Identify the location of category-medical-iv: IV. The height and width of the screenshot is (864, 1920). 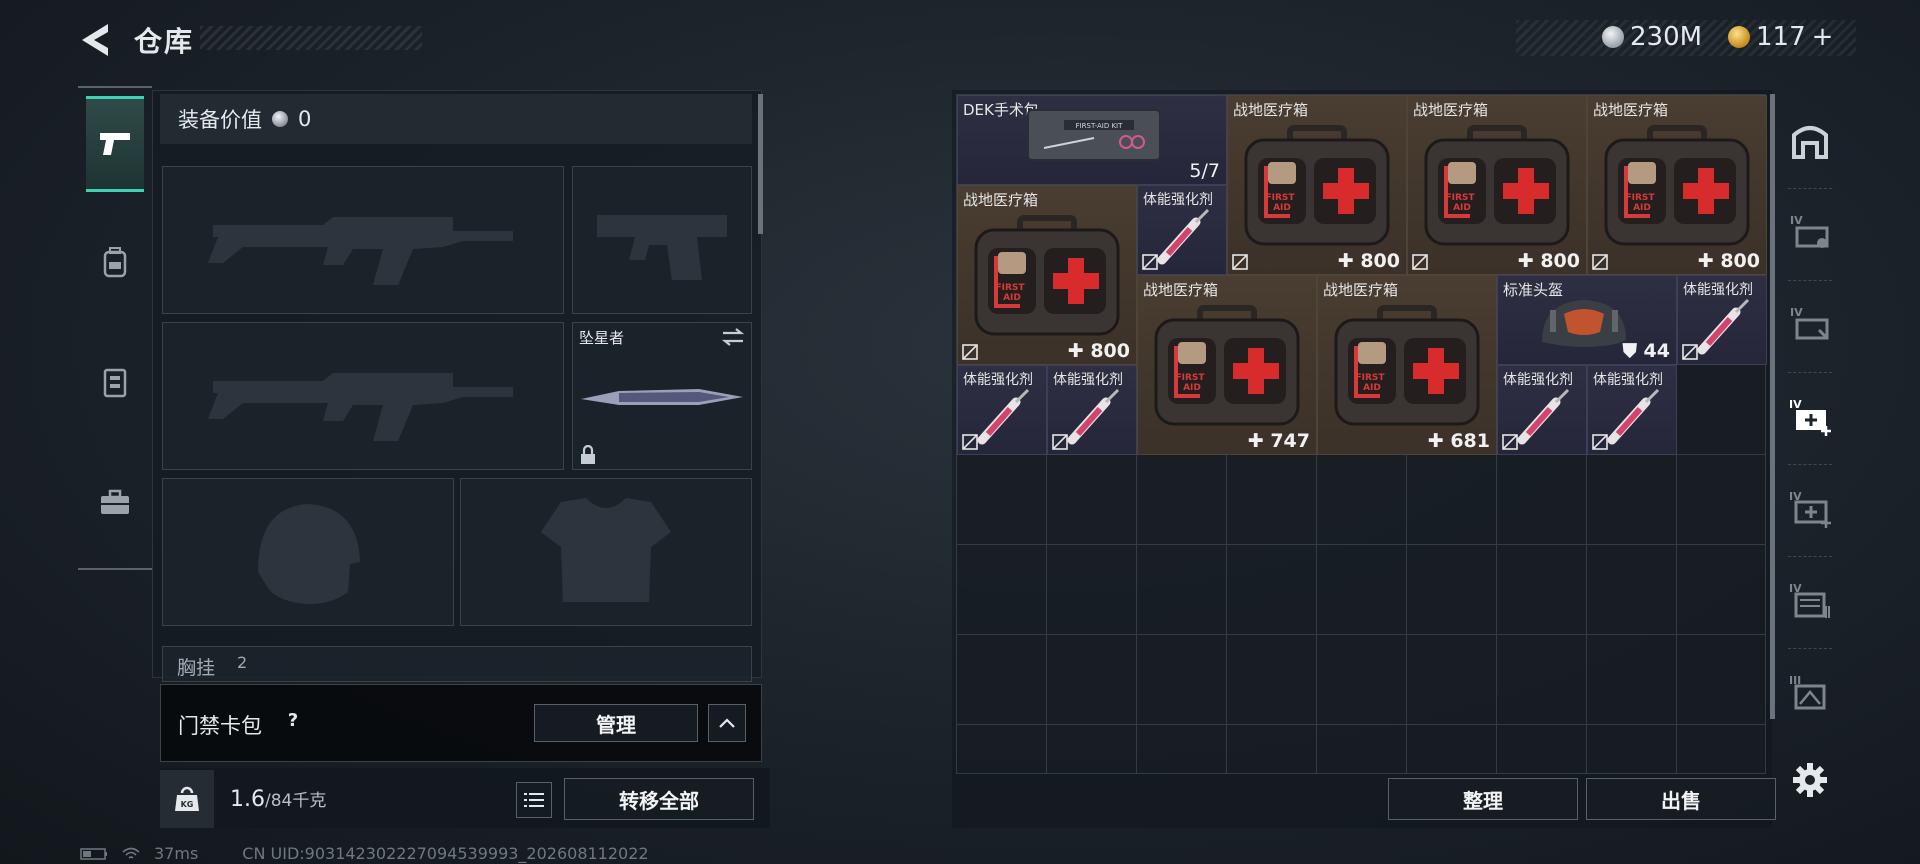
(1810, 416).